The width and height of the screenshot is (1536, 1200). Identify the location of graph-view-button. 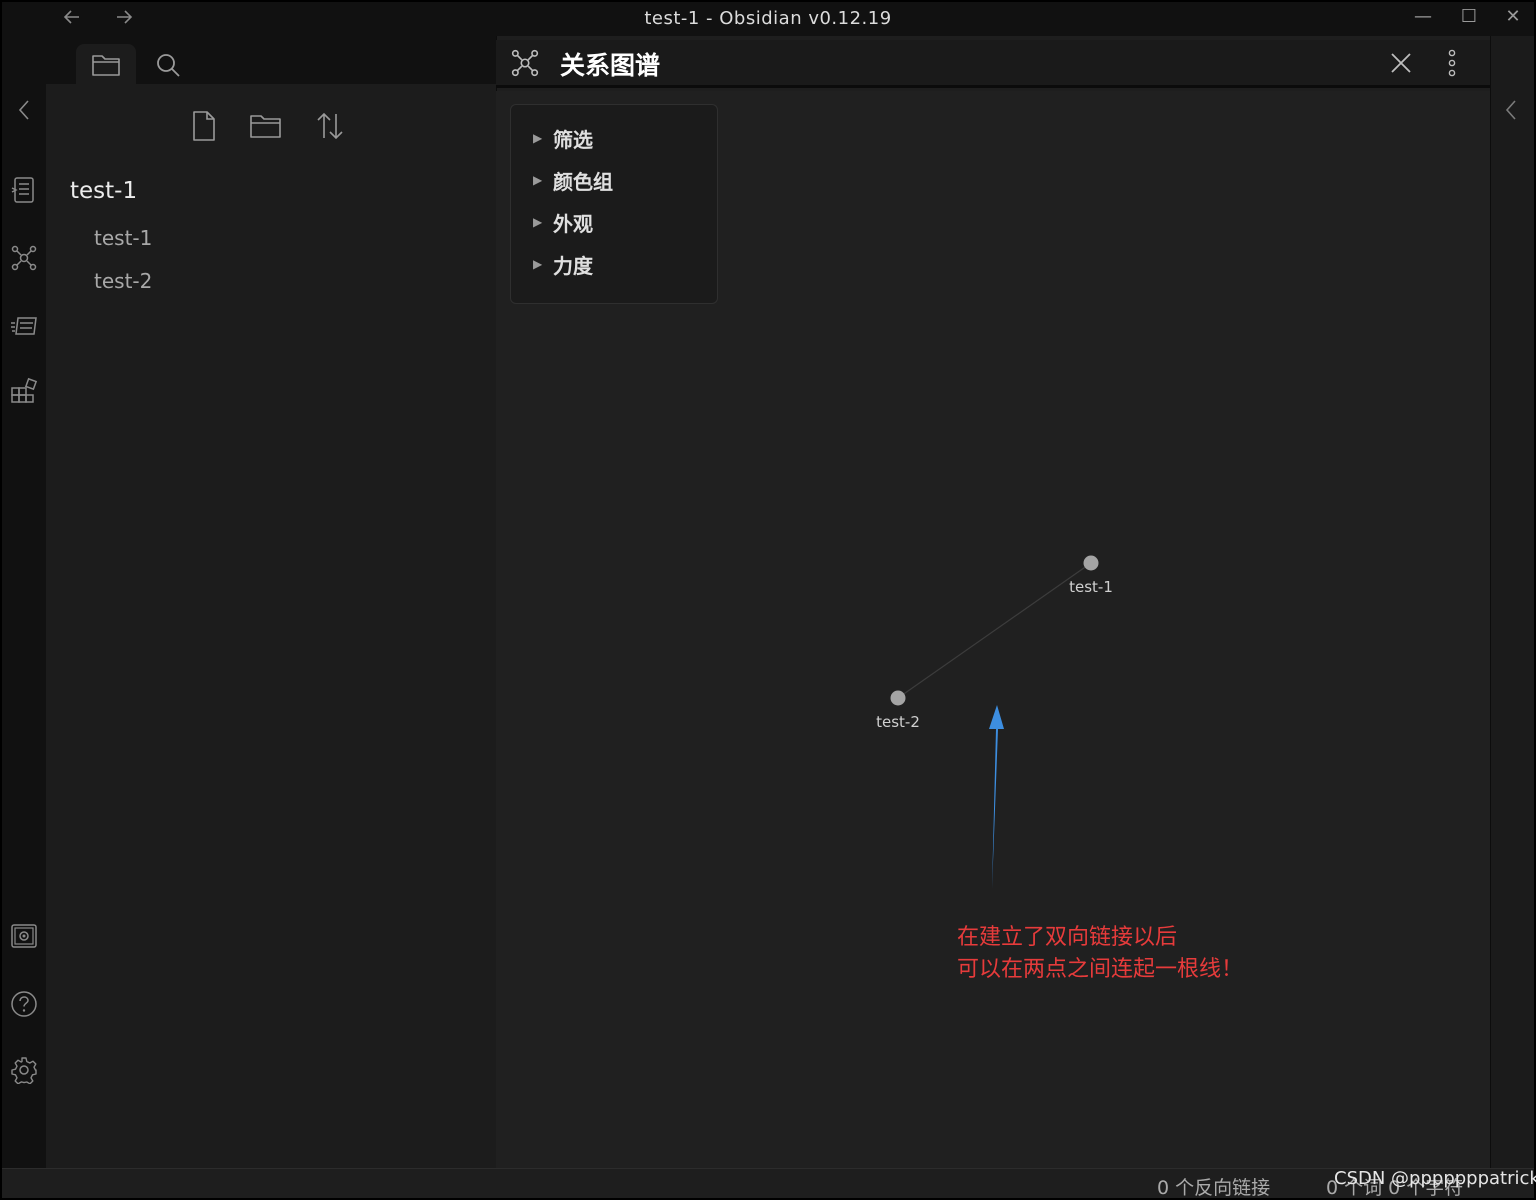
(24, 258).